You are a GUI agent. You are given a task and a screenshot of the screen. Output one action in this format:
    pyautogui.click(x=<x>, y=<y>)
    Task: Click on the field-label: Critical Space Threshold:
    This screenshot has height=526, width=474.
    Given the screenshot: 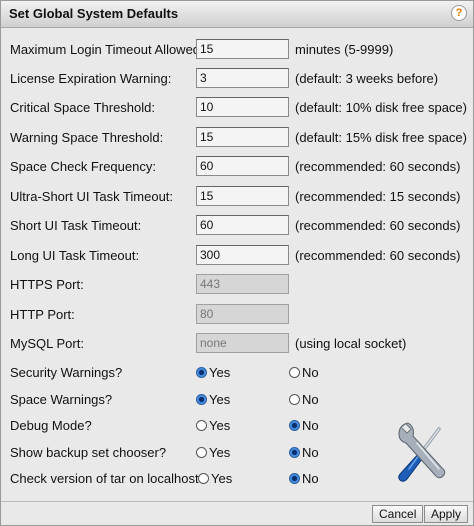 What is the action you would take?
    pyautogui.click(x=82, y=107)
    